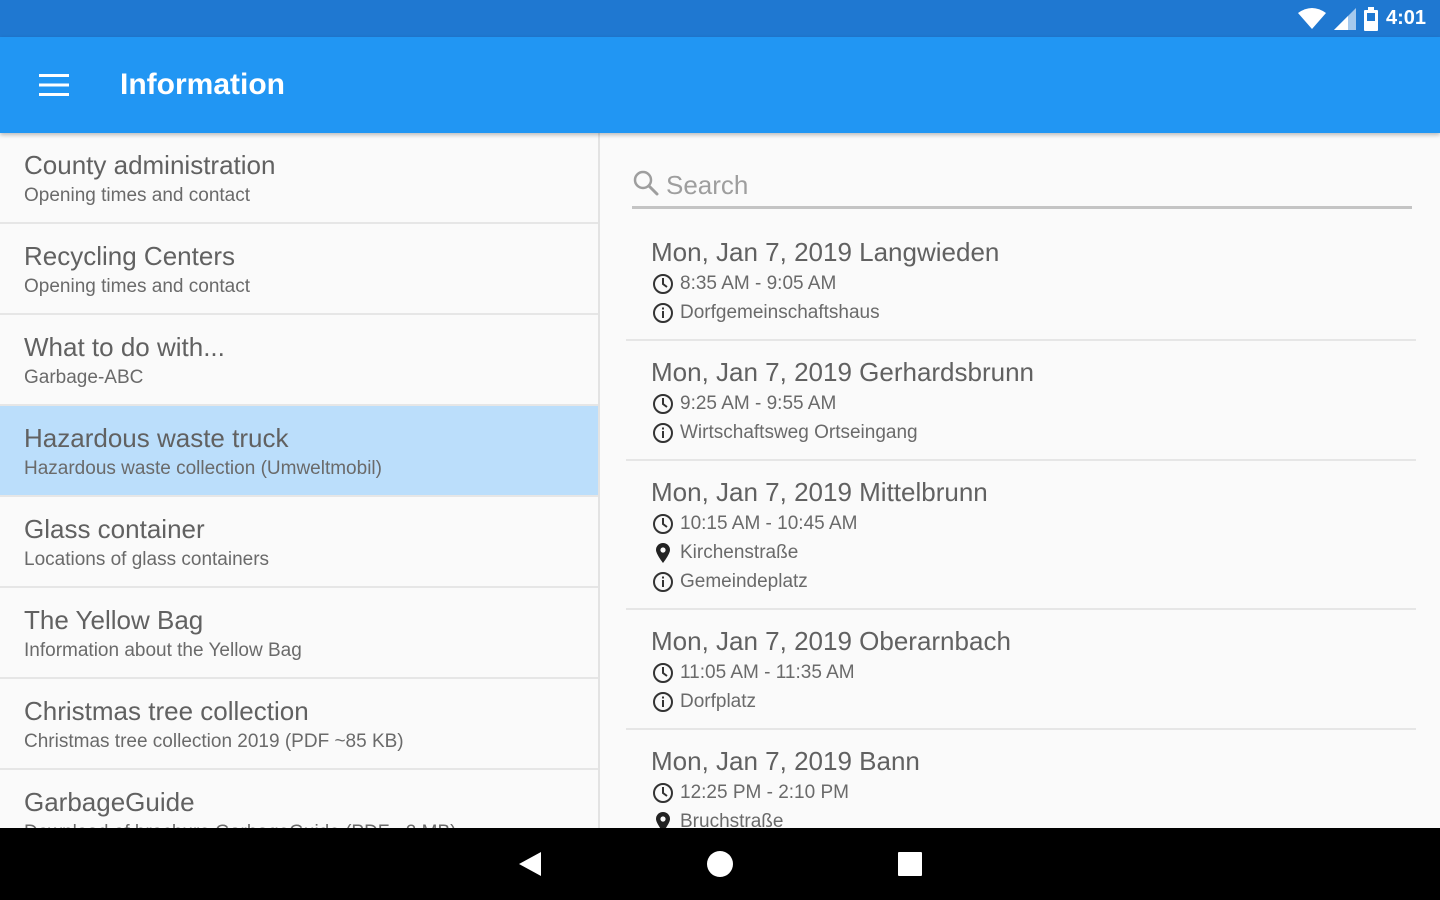 This screenshot has height=900, width=1440. What do you see at coordinates (114, 529) in the screenshot?
I see `sidebar-item-title: Glass container` at bounding box center [114, 529].